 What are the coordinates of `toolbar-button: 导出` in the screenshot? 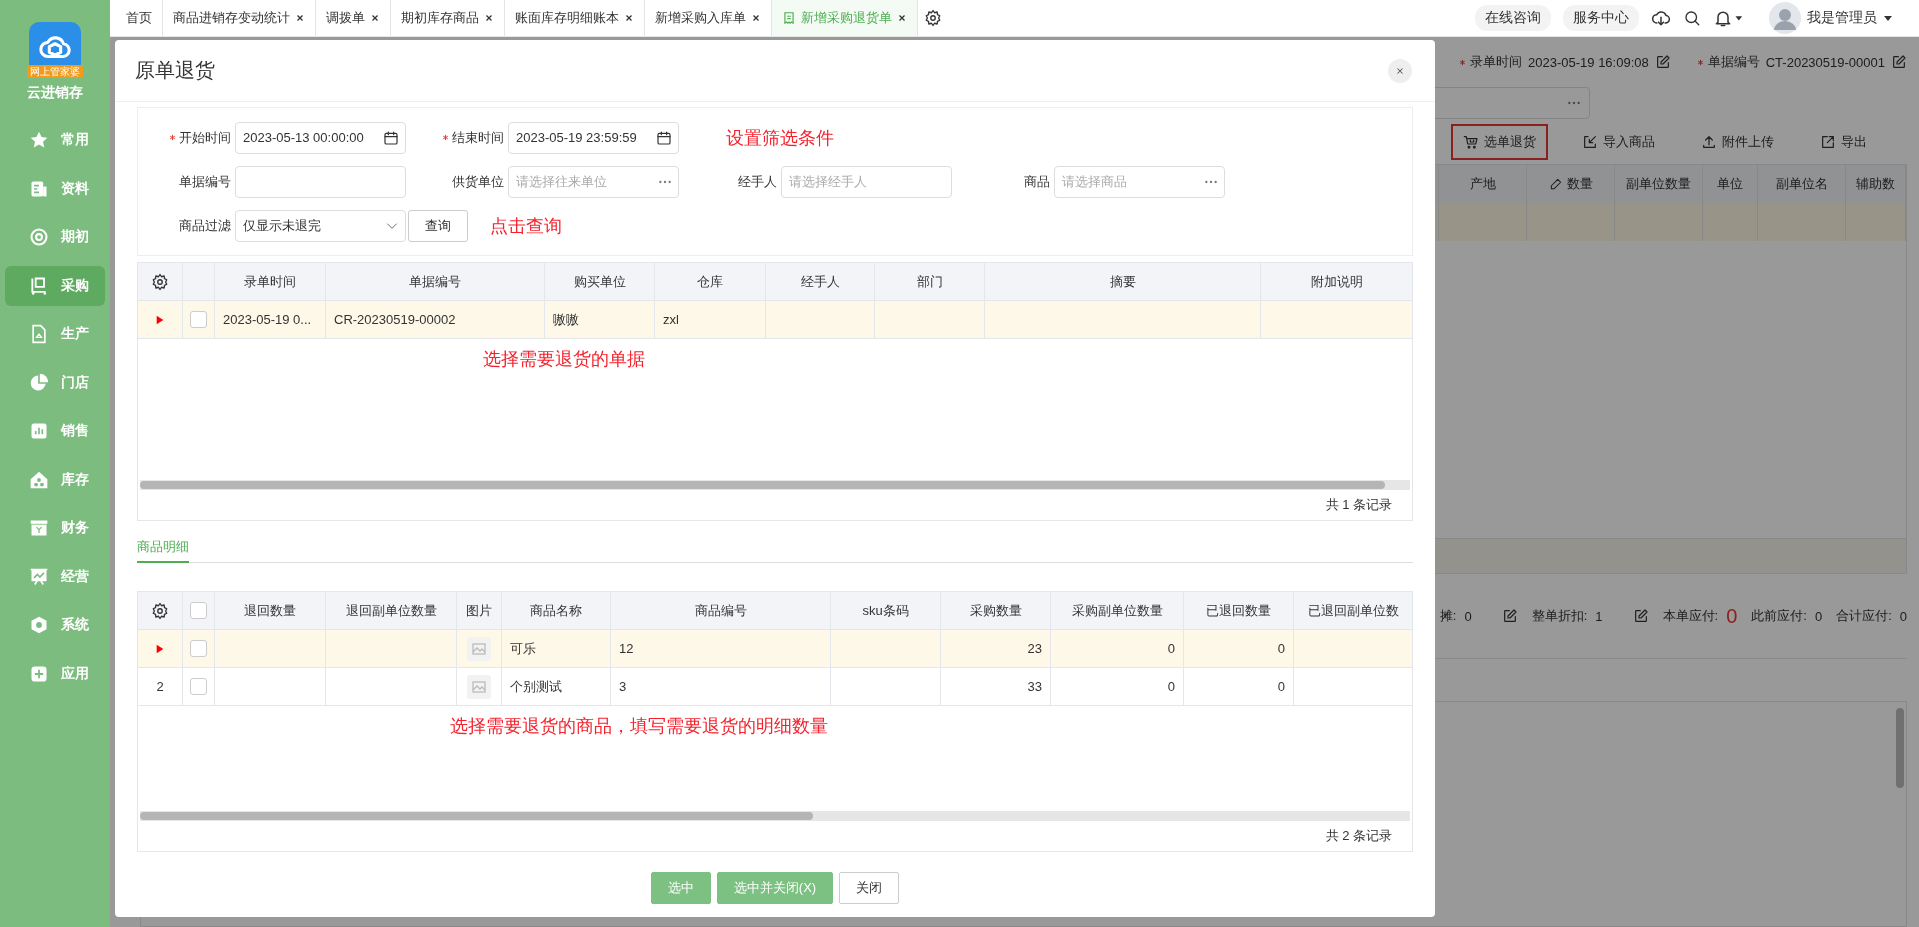 It's located at (1843, 141).